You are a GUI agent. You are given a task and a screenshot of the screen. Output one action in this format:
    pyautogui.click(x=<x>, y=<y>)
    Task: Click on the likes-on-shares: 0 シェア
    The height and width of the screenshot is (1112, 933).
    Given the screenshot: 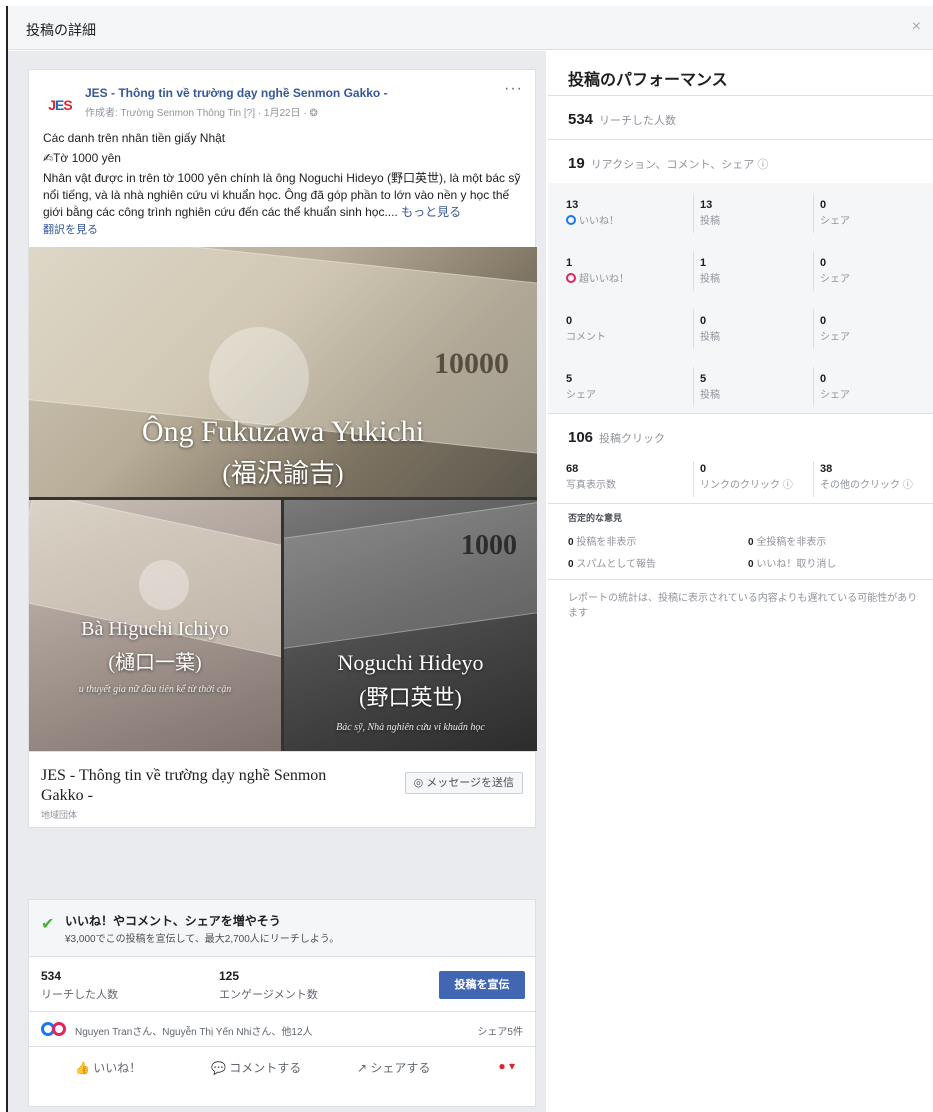 What is the action you would take?
    pyautogui.click(x=835, y=213)
    